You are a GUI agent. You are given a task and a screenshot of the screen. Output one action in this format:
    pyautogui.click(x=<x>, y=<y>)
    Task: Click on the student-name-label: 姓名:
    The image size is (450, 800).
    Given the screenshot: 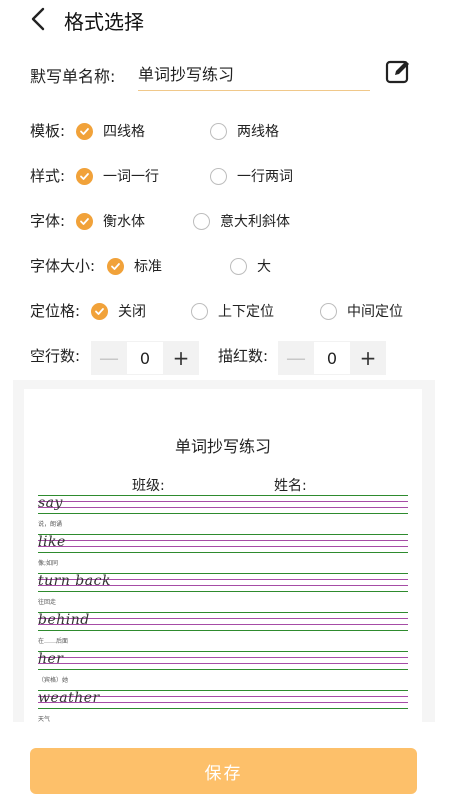 What is the action you would take?
    pyautogui.click(x=290, y=486)
    